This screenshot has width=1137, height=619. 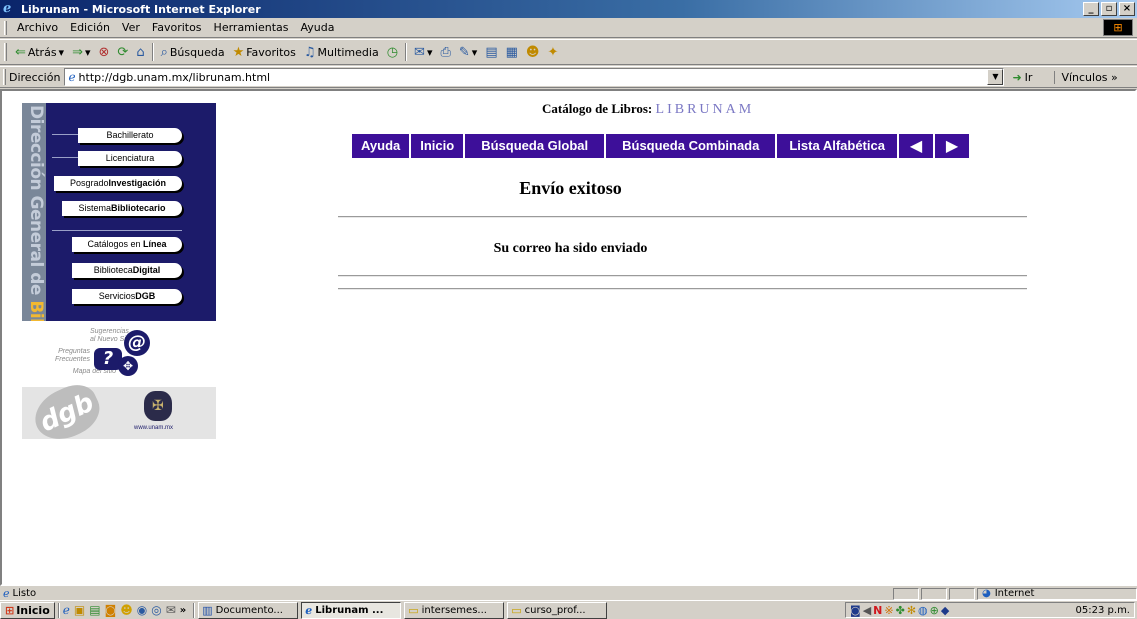 What do you see at coordinates (915, 146) in the screenshot?
I see `prev-arrow-icon: ◀` at bounding box center [915, 146].